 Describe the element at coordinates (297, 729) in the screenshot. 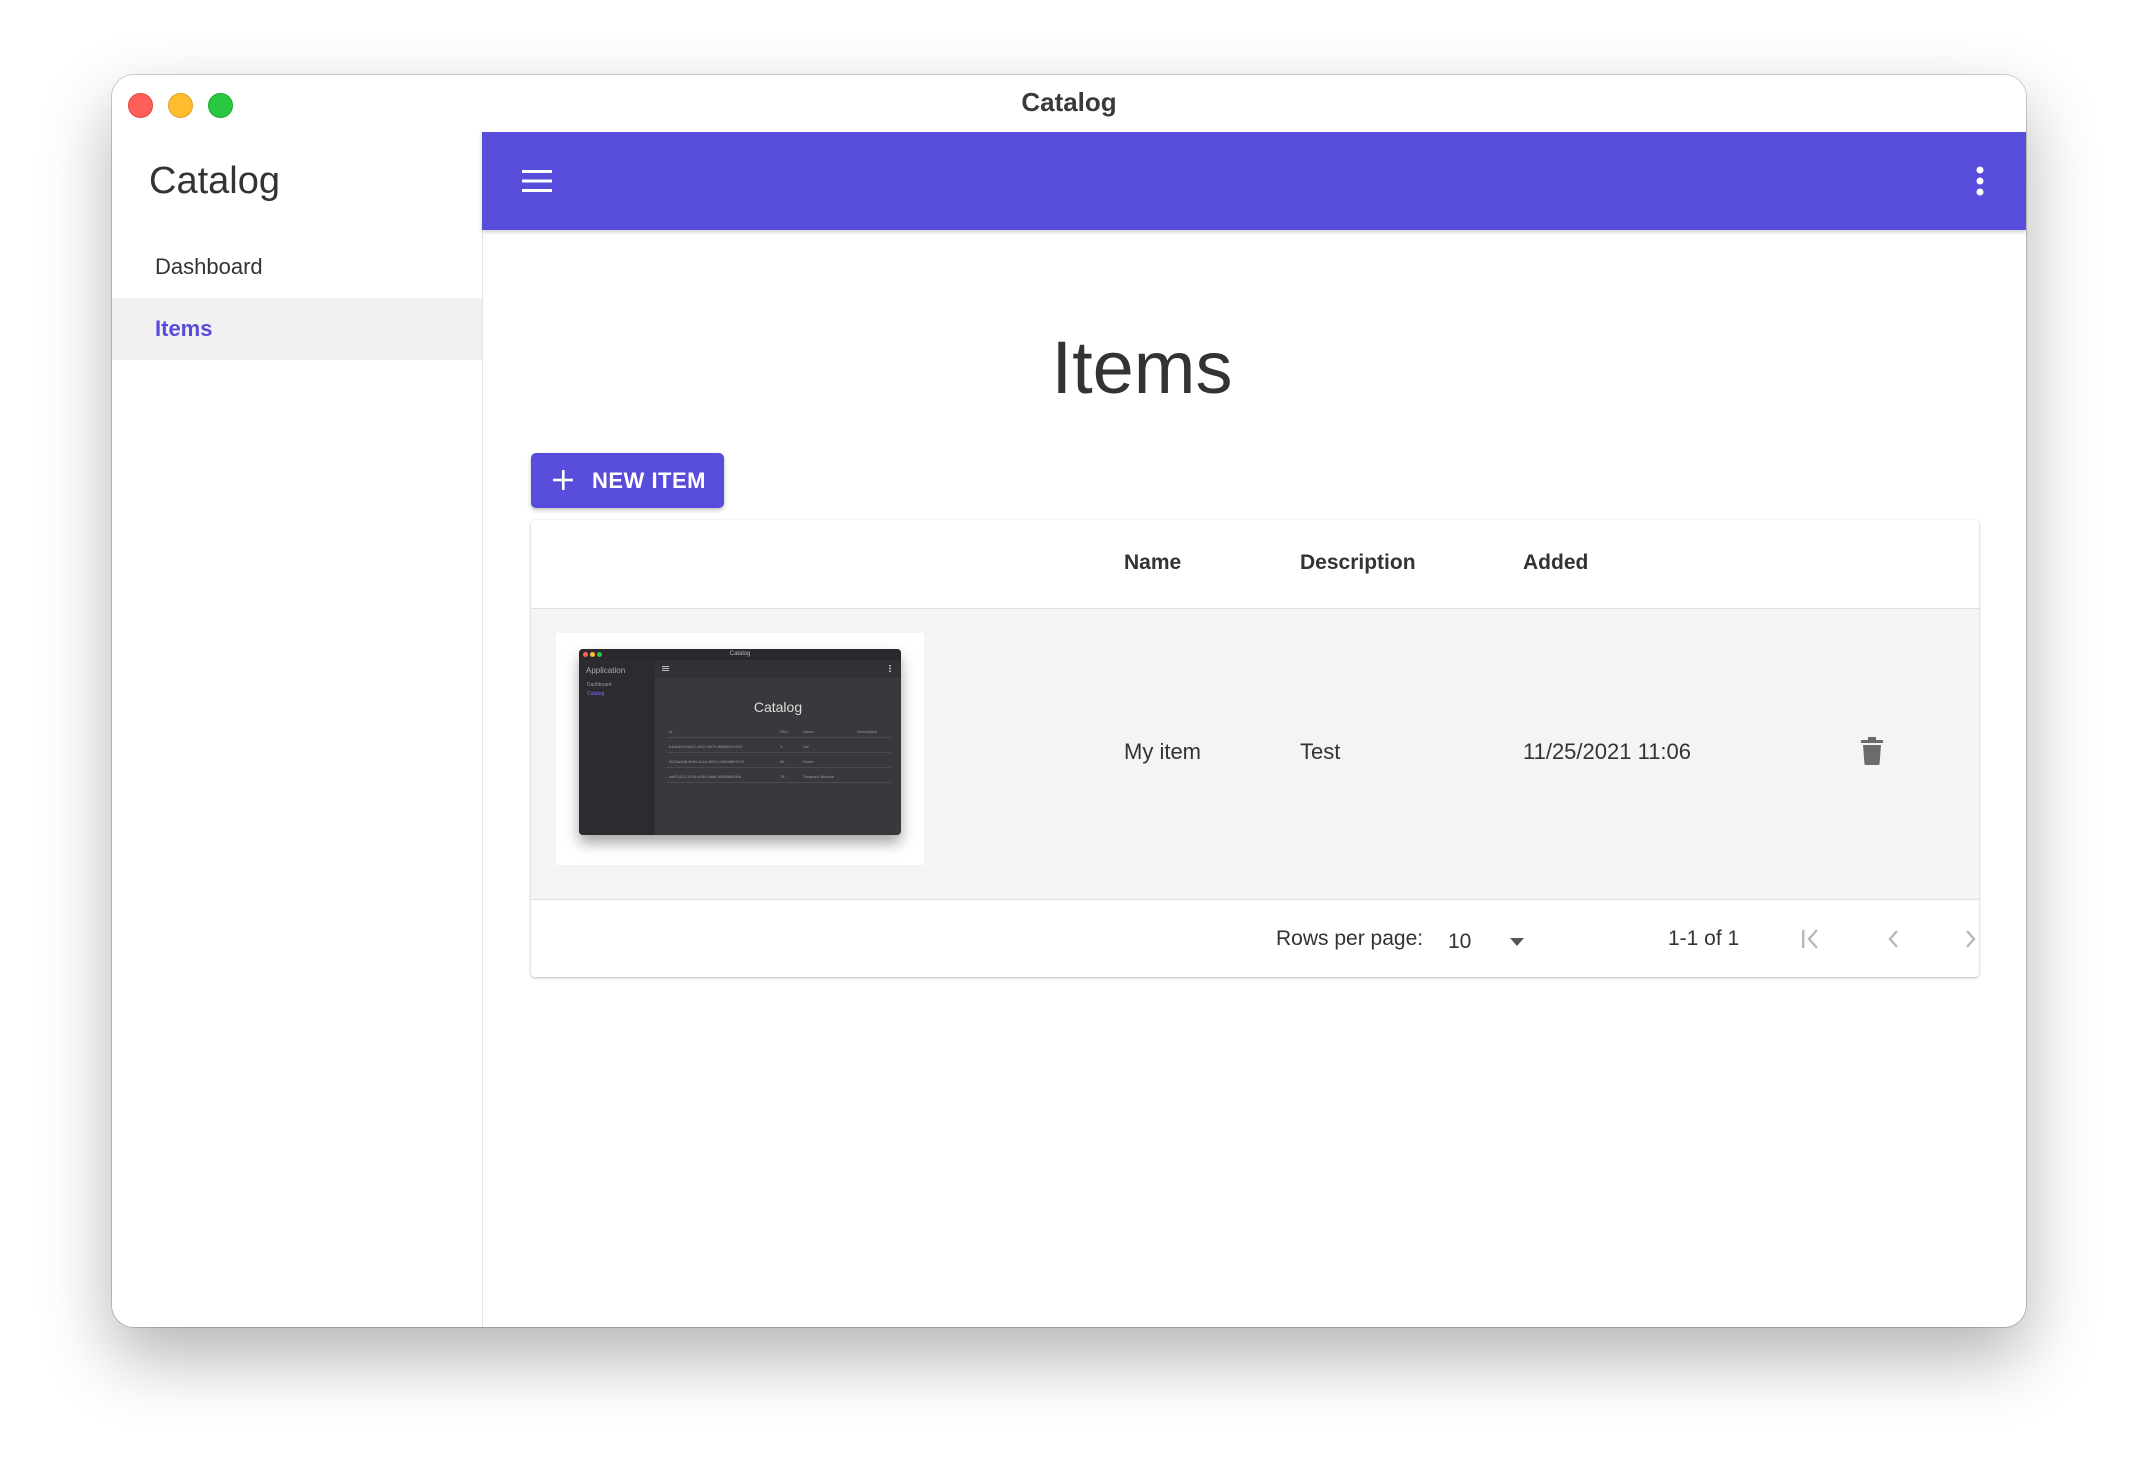

I see `sidebar: Catalog Dashboard Items` at that location.